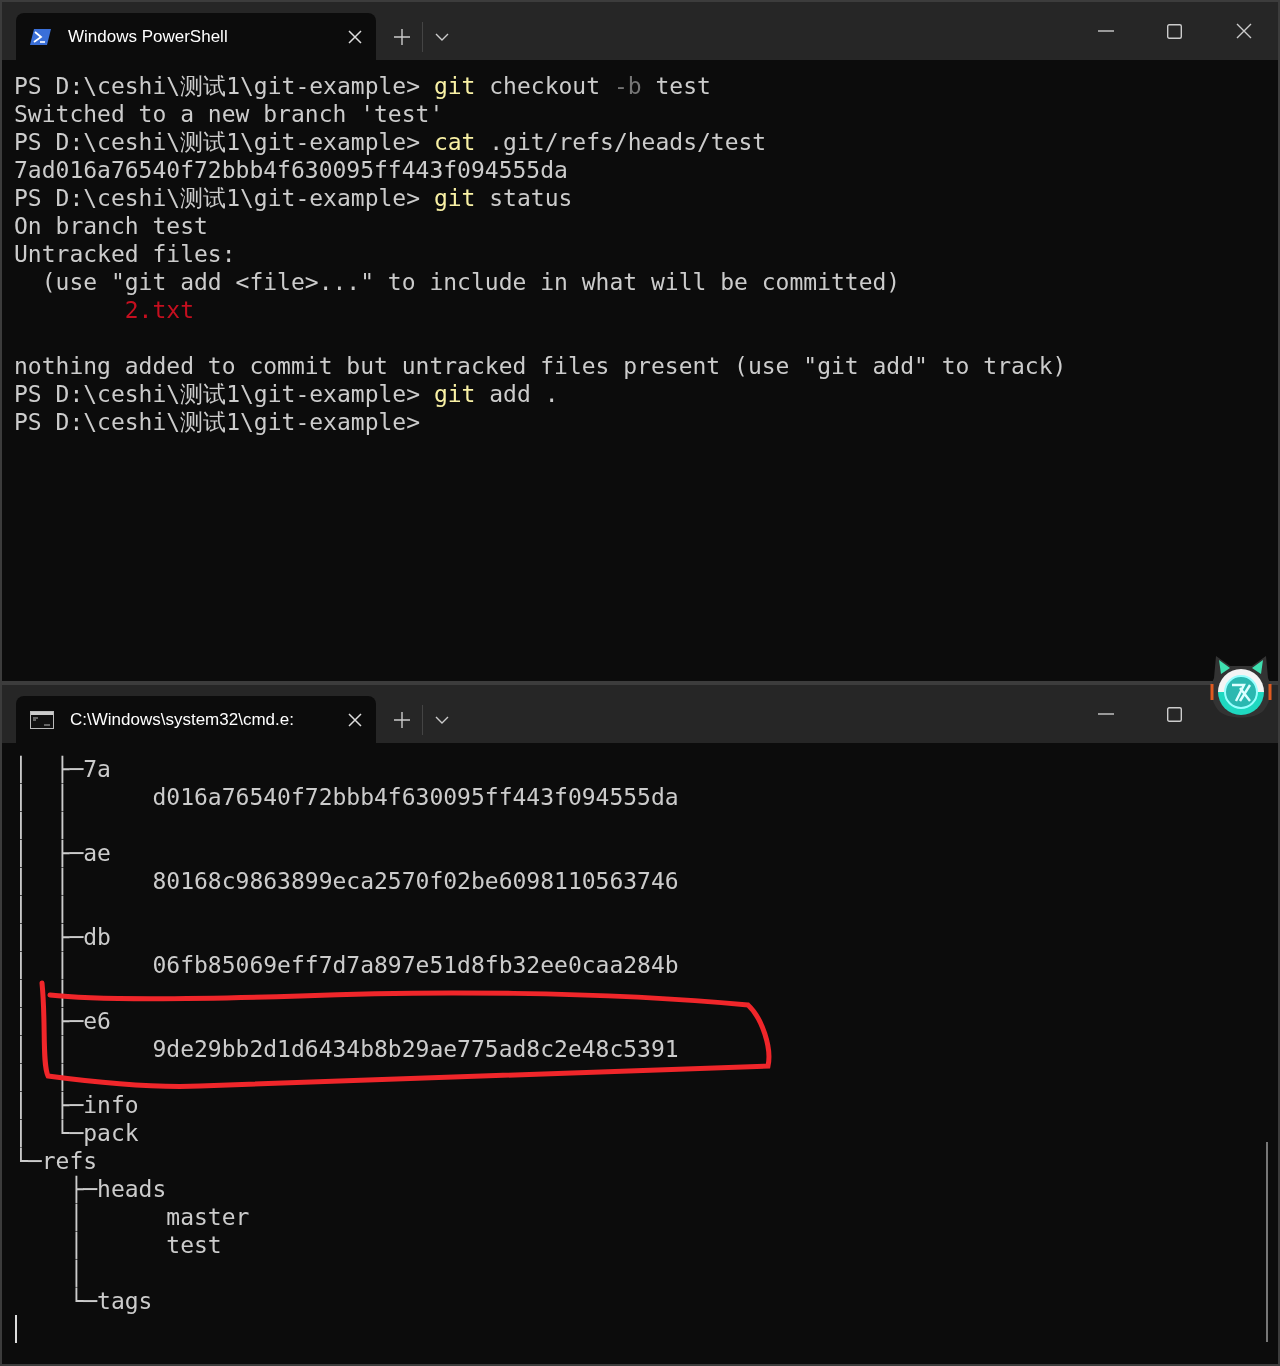  Describe the element at coordinates (63, 769) in the screenshot. I see `terminal-line: │ ├─7a` at that location.